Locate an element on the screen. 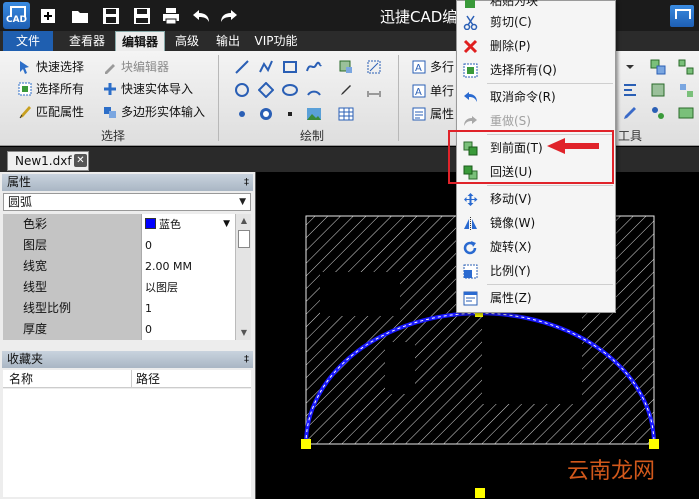  join-tool-icon is located at coordinates (658, 113).